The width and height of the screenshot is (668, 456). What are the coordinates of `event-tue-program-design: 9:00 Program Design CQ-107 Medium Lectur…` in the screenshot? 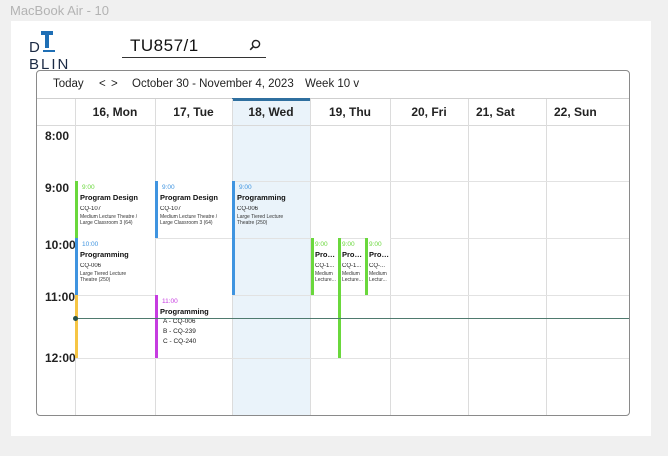 It's located at (193, 209).